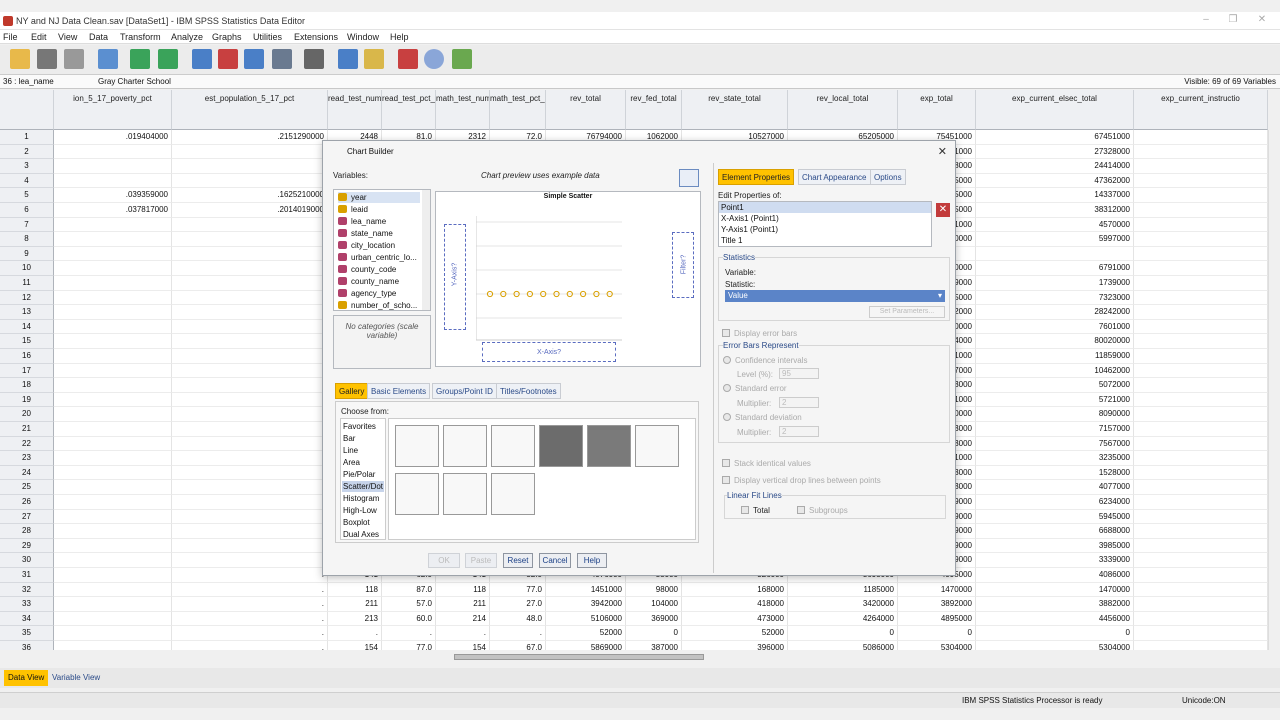  Describe the element at coordinates (363, 438) in the screenshot. I see `chart-type-item: Bar` at that location.